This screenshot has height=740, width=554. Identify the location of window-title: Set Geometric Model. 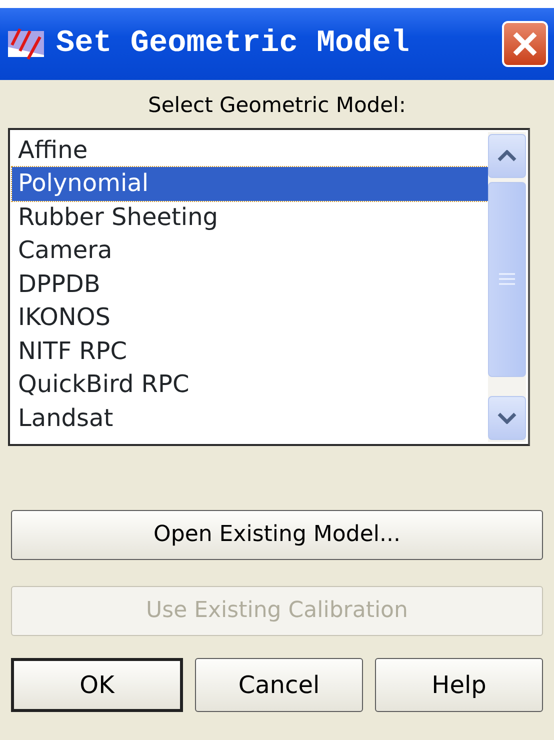
(233, 43).